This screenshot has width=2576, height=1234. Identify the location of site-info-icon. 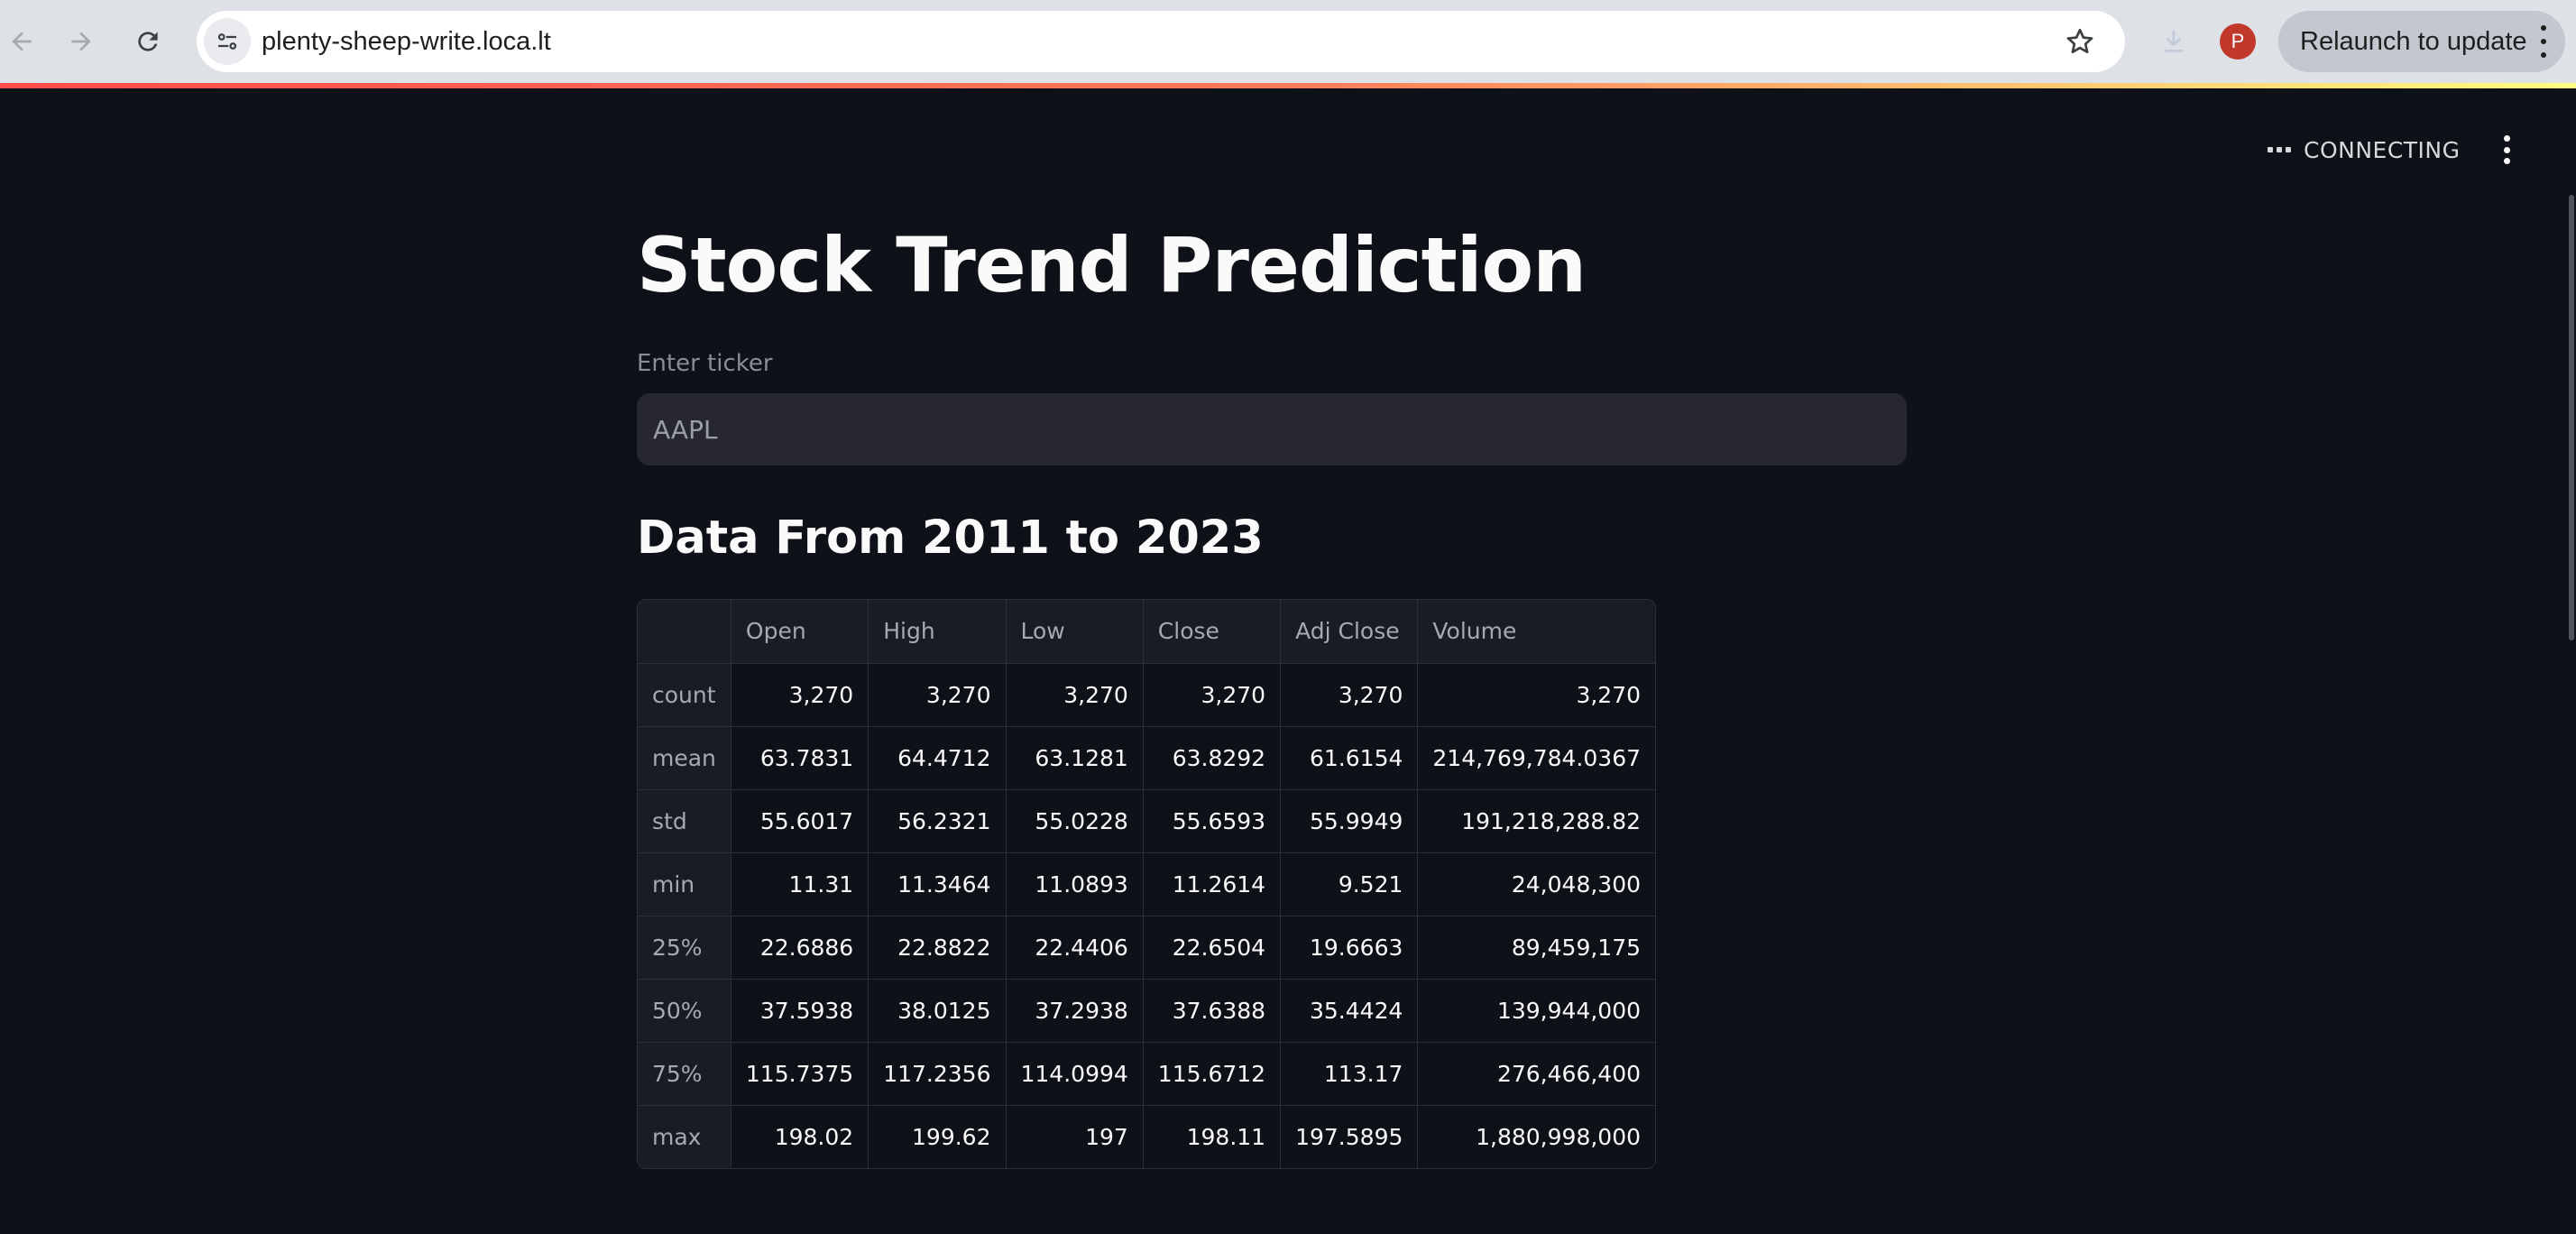
(227, 41).